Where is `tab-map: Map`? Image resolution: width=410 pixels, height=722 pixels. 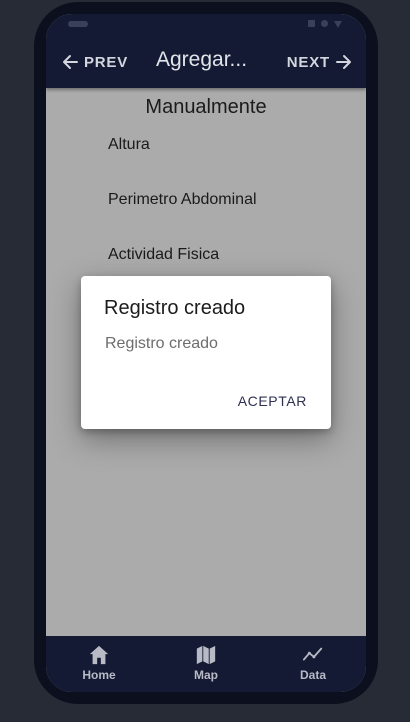
tab-map: Map is located at coordinates (206, 663).